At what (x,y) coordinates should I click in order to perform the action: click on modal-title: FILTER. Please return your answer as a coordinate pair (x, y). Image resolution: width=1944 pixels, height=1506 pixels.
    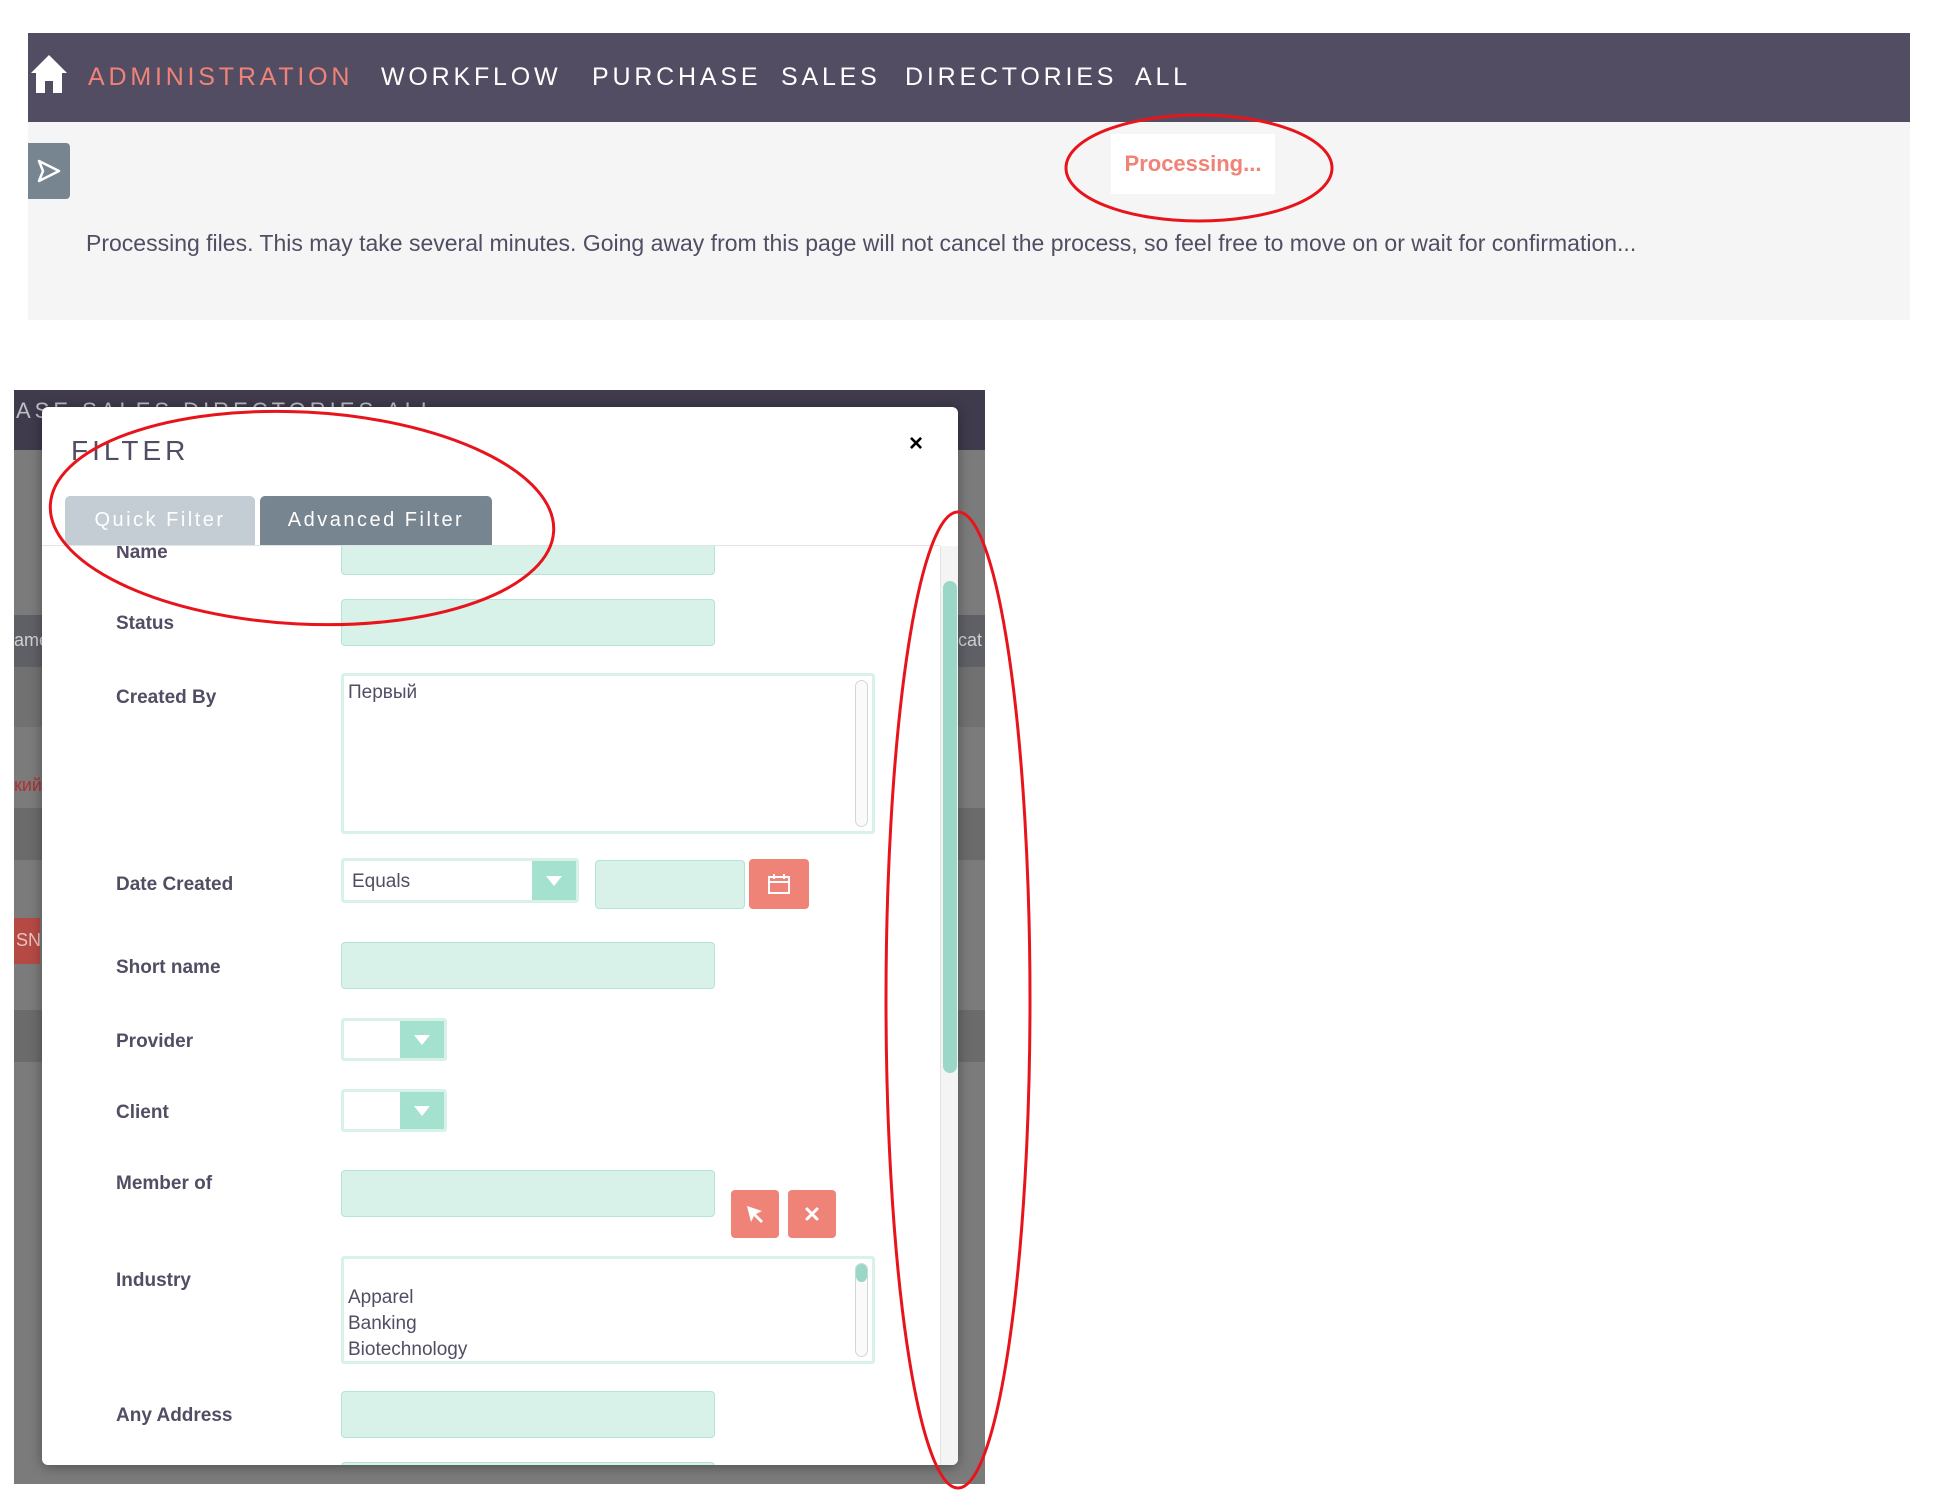
    Looking at the image, I should click on (130, 450).